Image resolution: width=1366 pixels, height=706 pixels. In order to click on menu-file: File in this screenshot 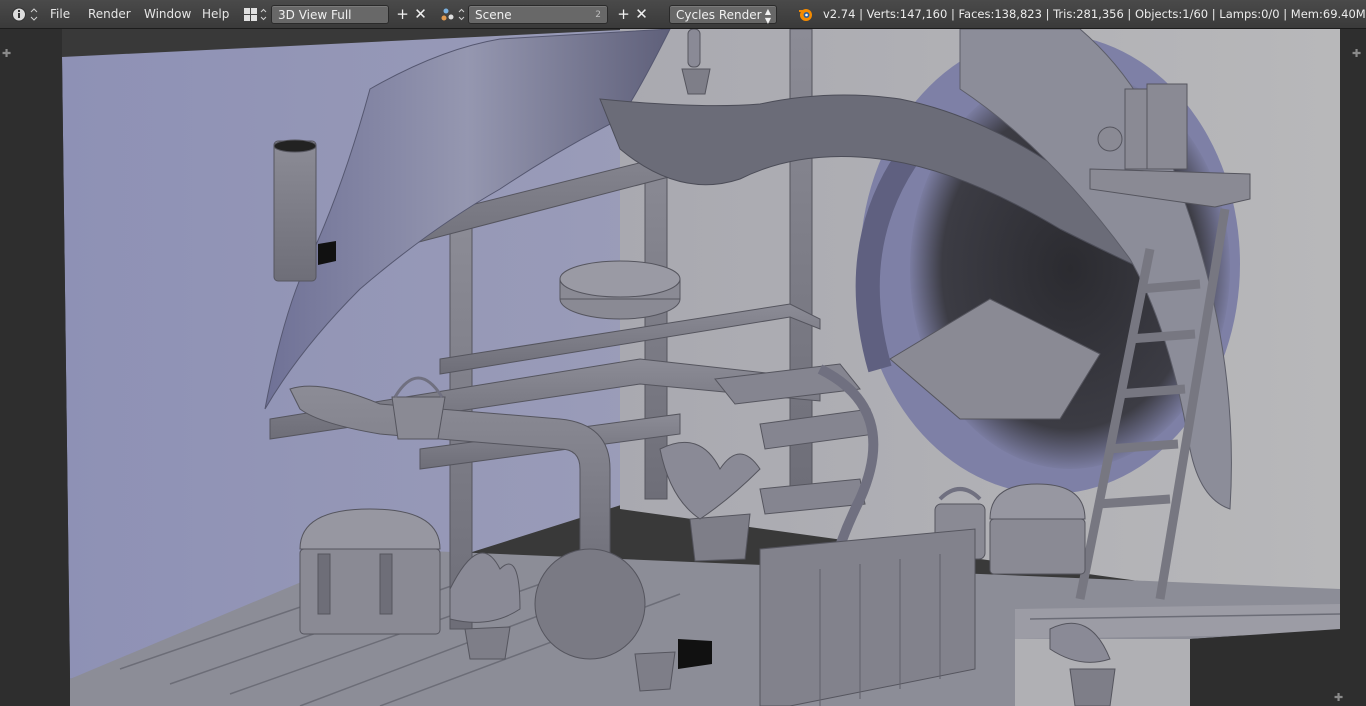, I will do `click(60, 14)`.